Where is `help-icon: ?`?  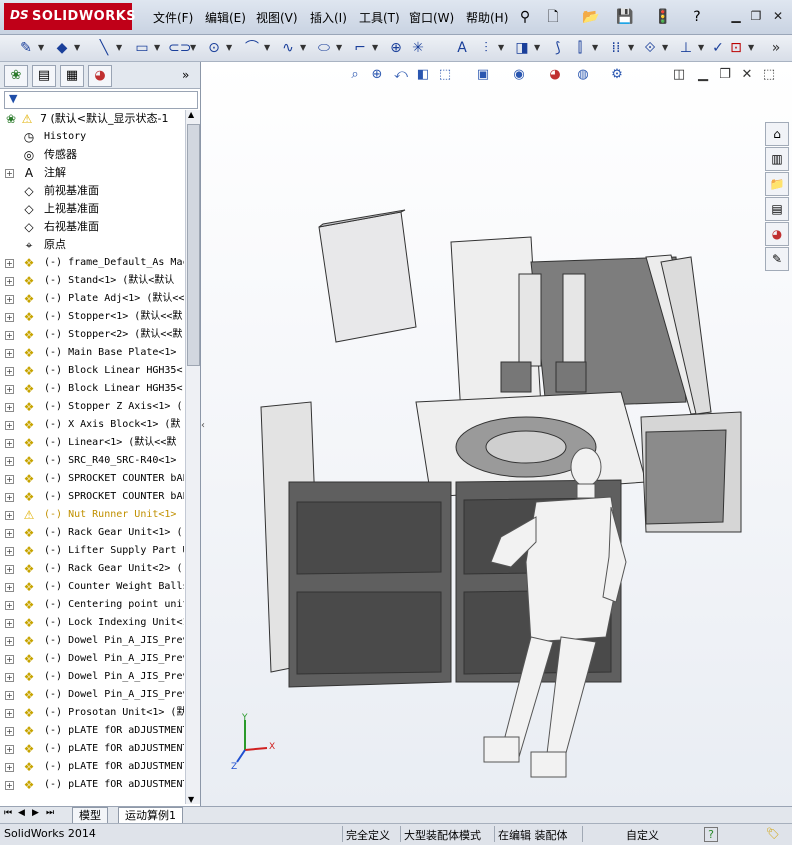 help-icon: ? is located at coordinates (697, 17).